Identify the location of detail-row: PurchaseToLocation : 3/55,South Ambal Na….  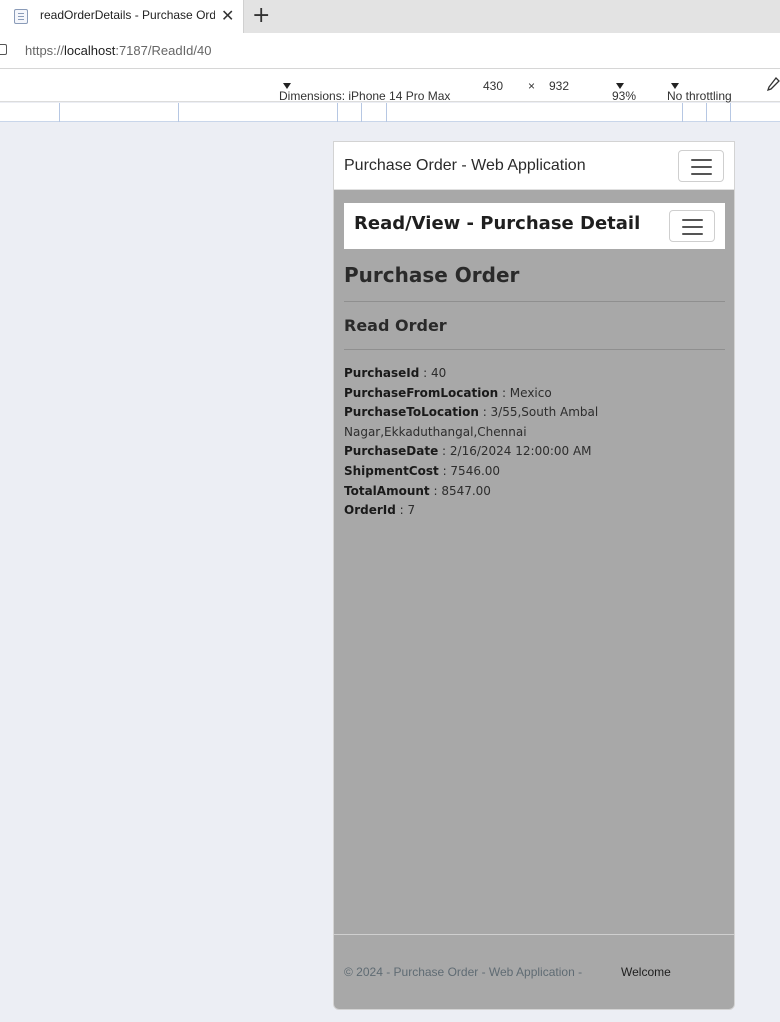
(534, 422).